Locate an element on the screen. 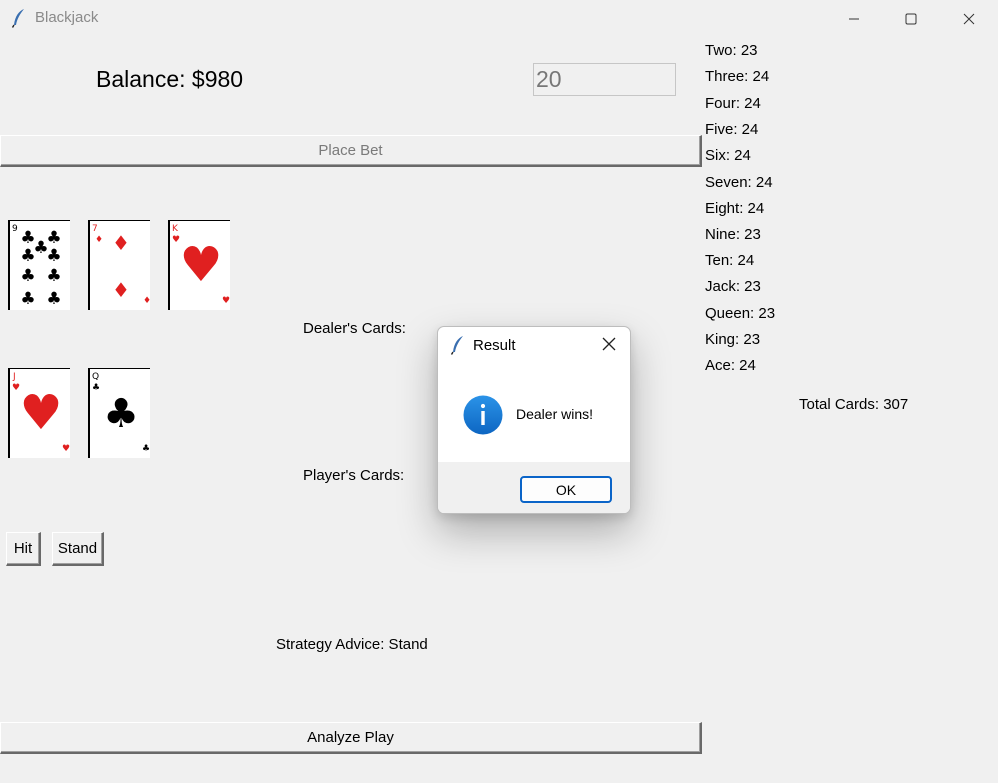 This screenshot has height=783, width=998. svg-text: 9 is located at coordinates (15, 229).